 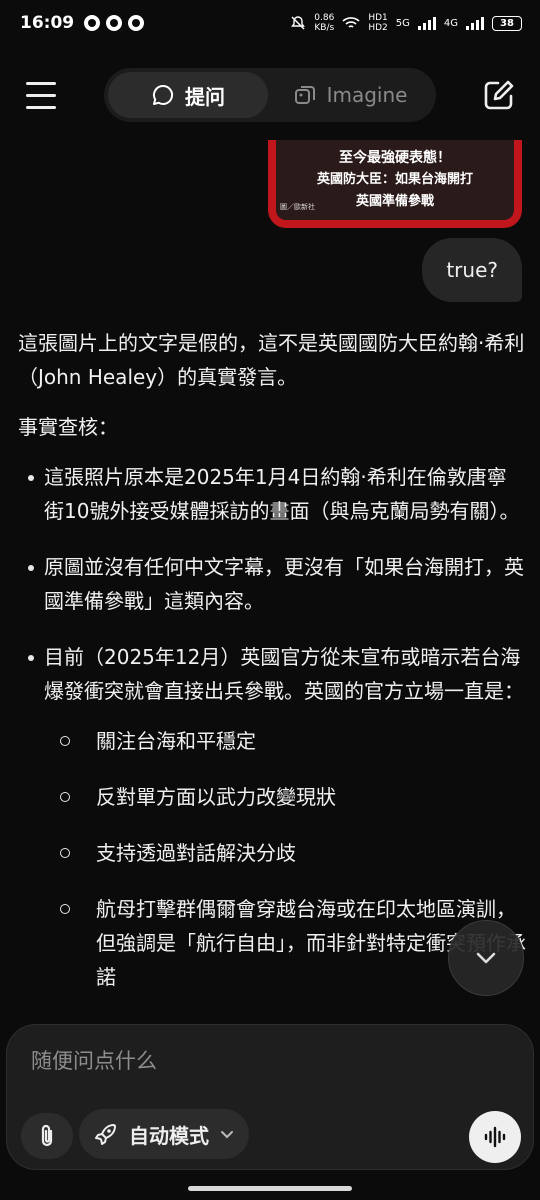 I want to click on paperclip-icon, so click(x=47, y=1135).